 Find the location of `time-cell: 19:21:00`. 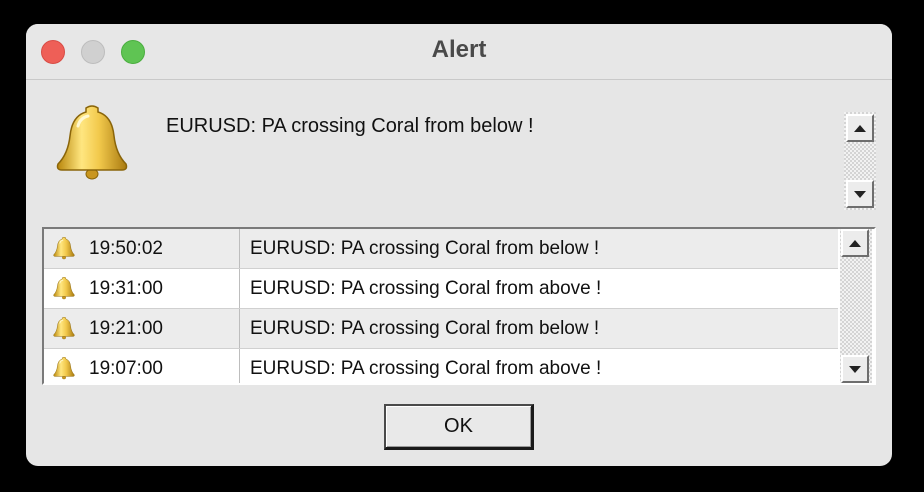

time-cell: 19:21:00 is located at coordinates (142, 328).